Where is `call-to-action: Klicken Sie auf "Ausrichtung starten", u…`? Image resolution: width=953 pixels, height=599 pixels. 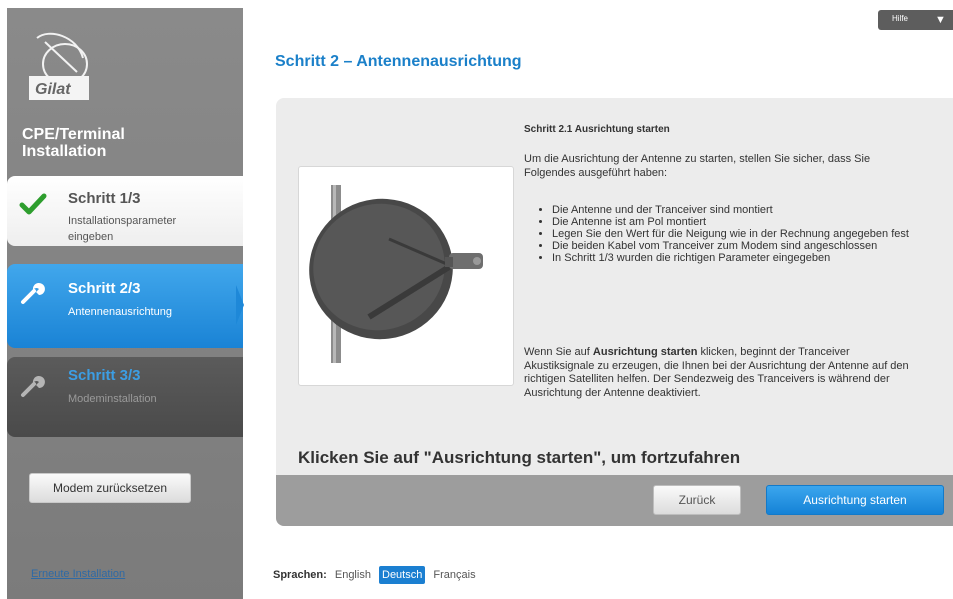 call-to-action: Klicken Sie auf "Ausrichtung starten", u… is located at coordinates (519, 457).